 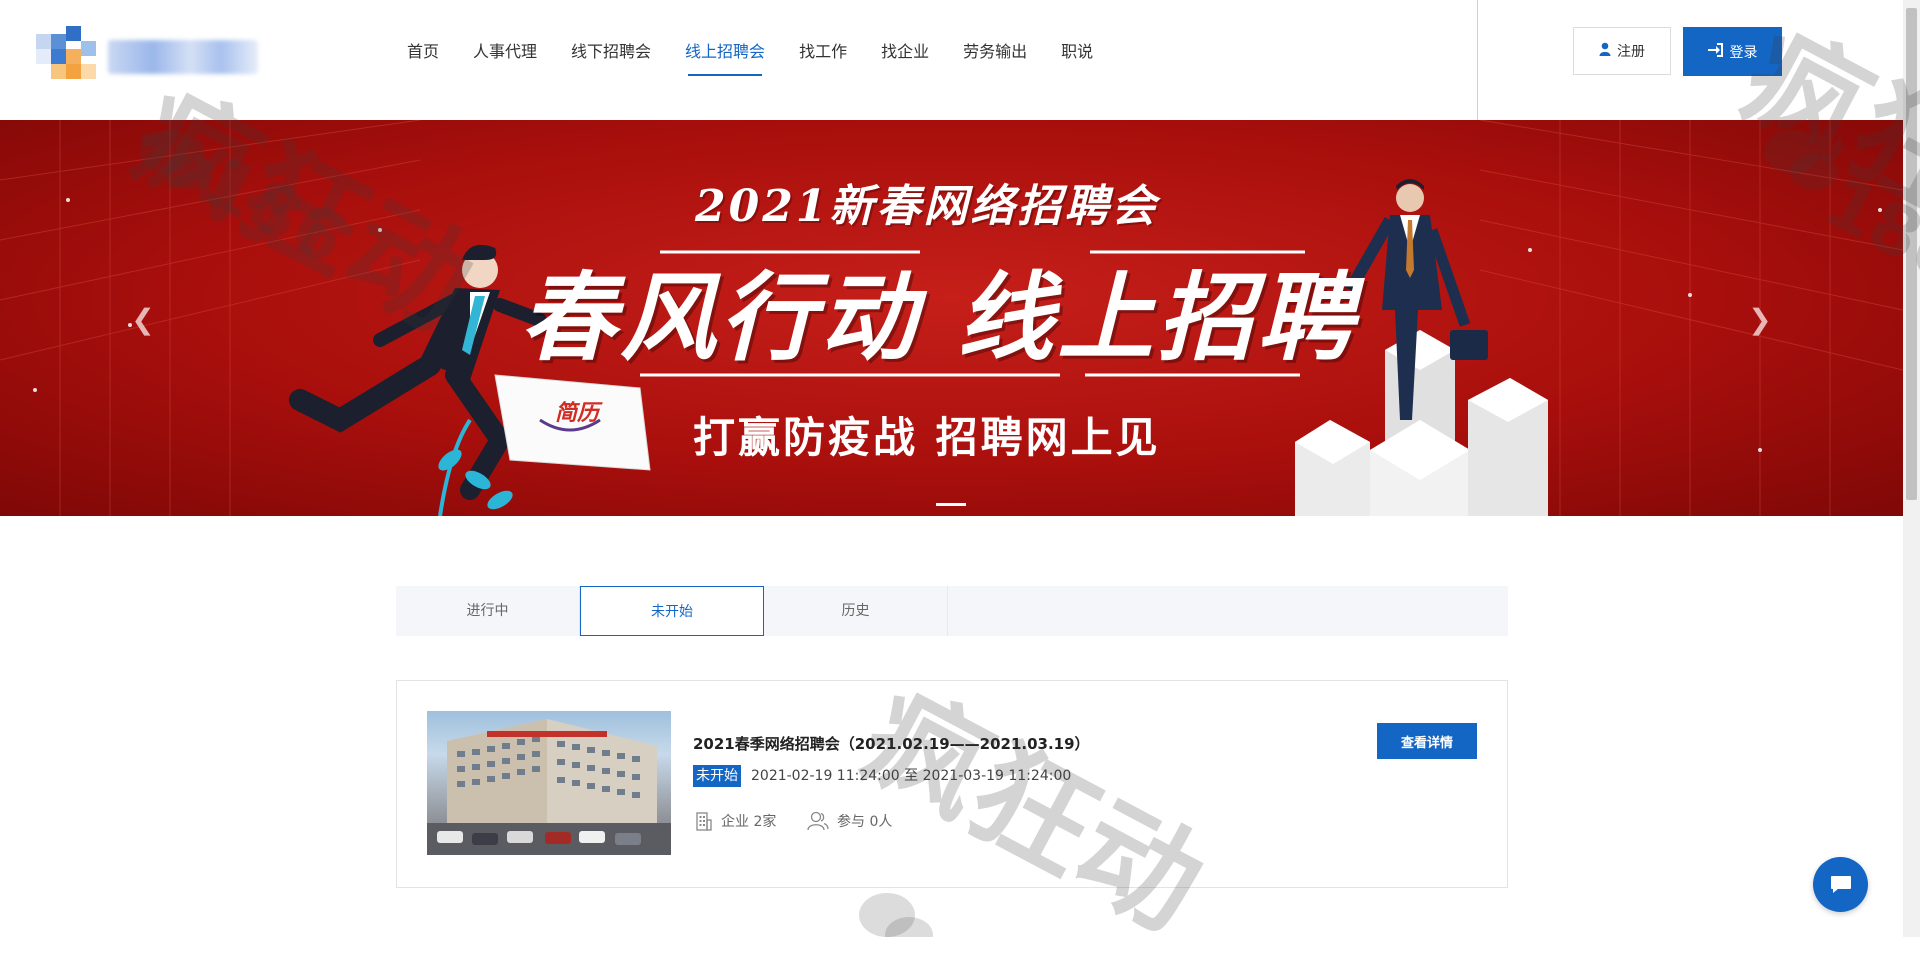 I want to click on login-button: 登录, so click(x=1732, y=51).